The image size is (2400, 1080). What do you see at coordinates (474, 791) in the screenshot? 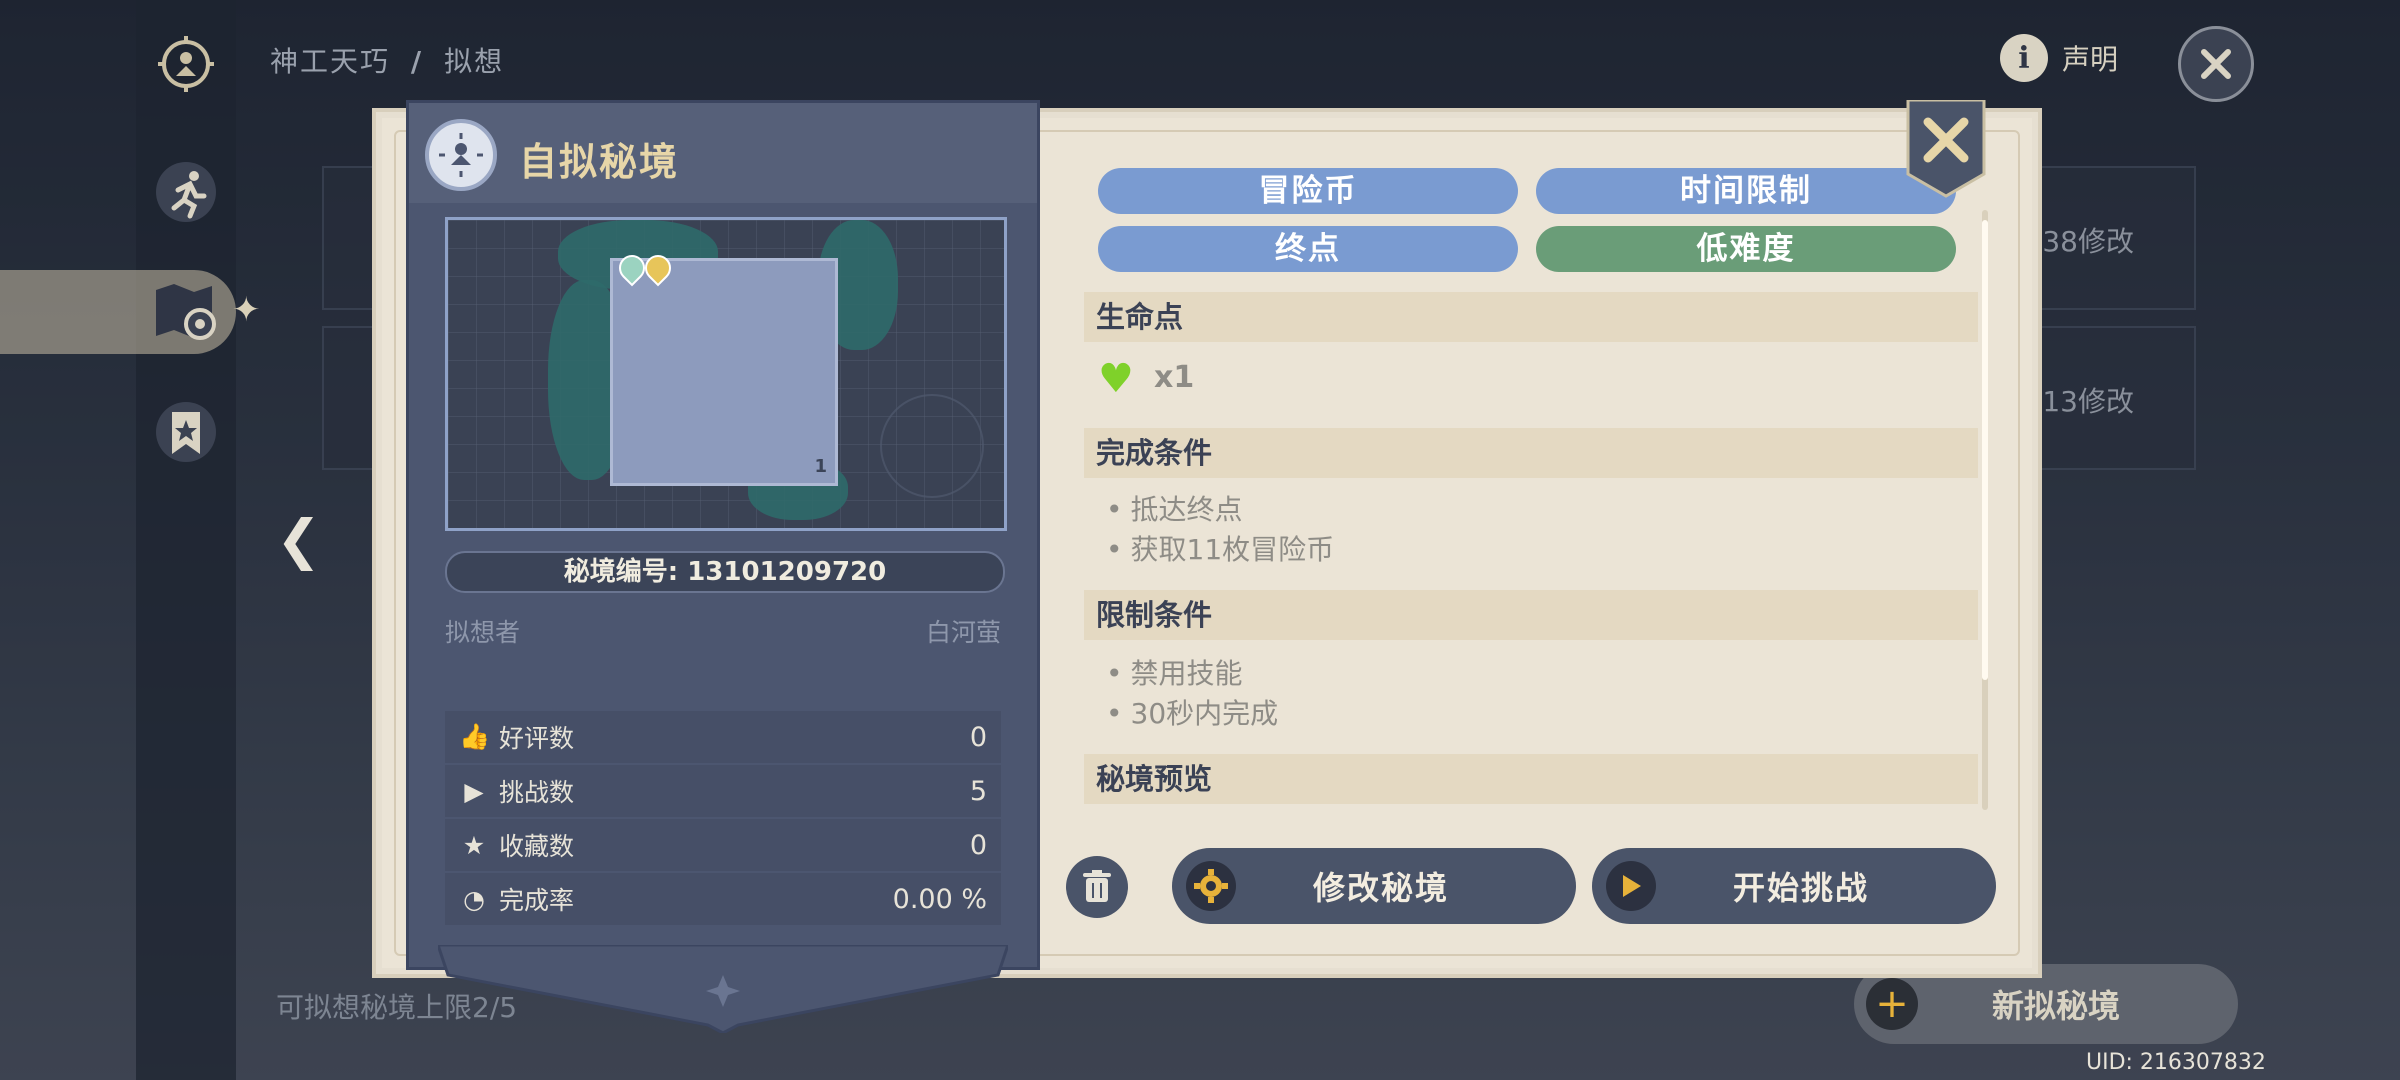
I see `play-icon: ▶` at bounding box center [474, 791].